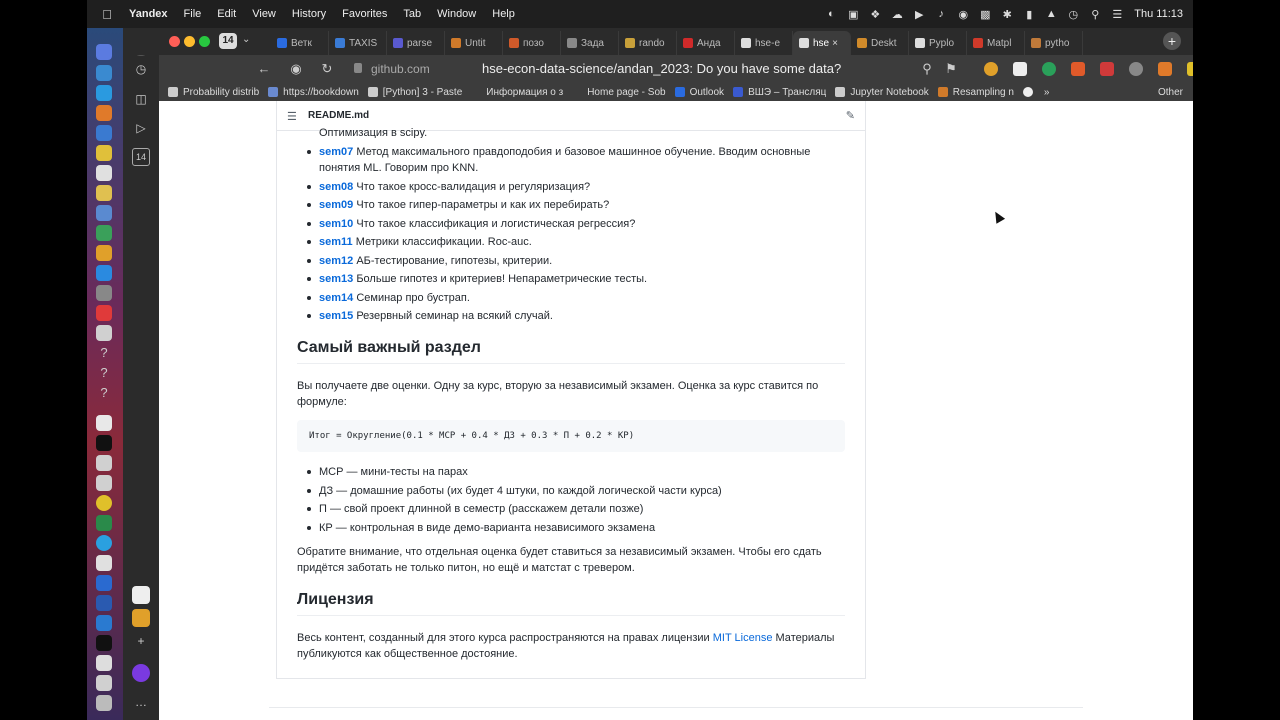 The width and height of the screenshot is (1280, 720). I want to click on notes-icon, so click(104, 193).